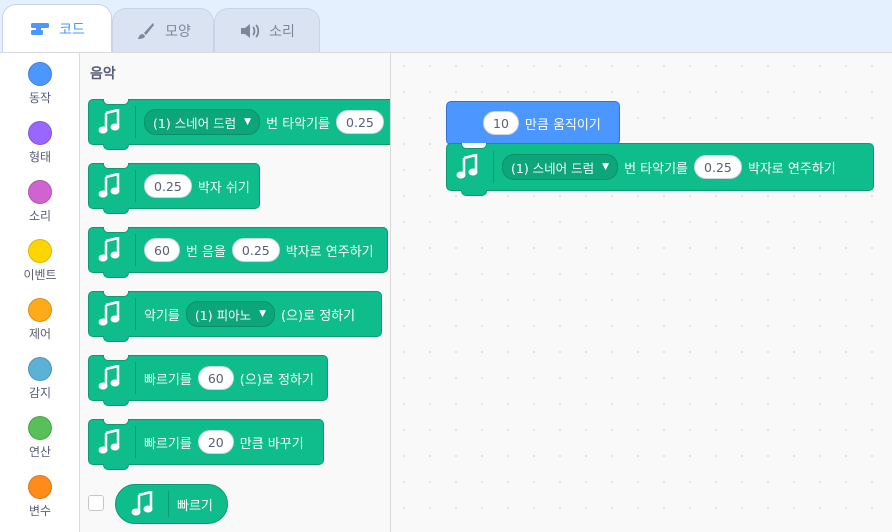  I want to click on category-sensing: 감지, so click(40, 377).